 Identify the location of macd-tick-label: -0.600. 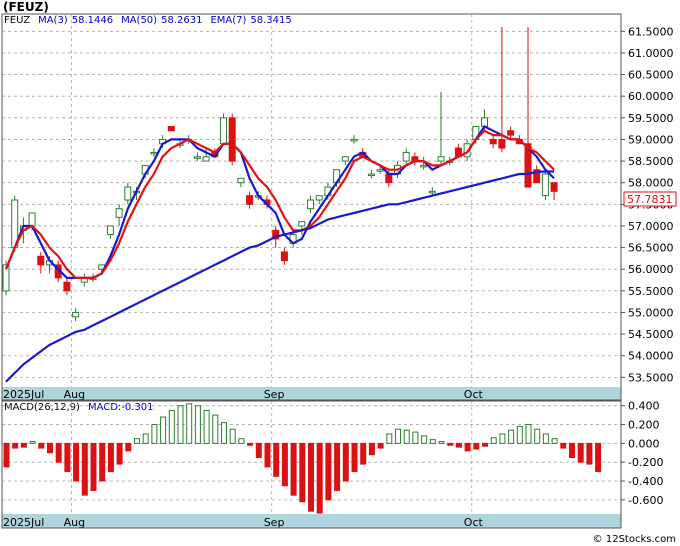
(645, 500).